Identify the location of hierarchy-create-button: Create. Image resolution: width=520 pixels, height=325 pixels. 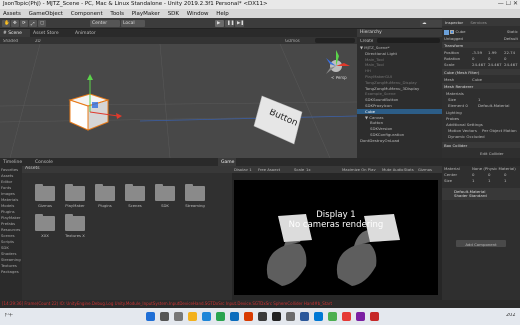
(366, 41).